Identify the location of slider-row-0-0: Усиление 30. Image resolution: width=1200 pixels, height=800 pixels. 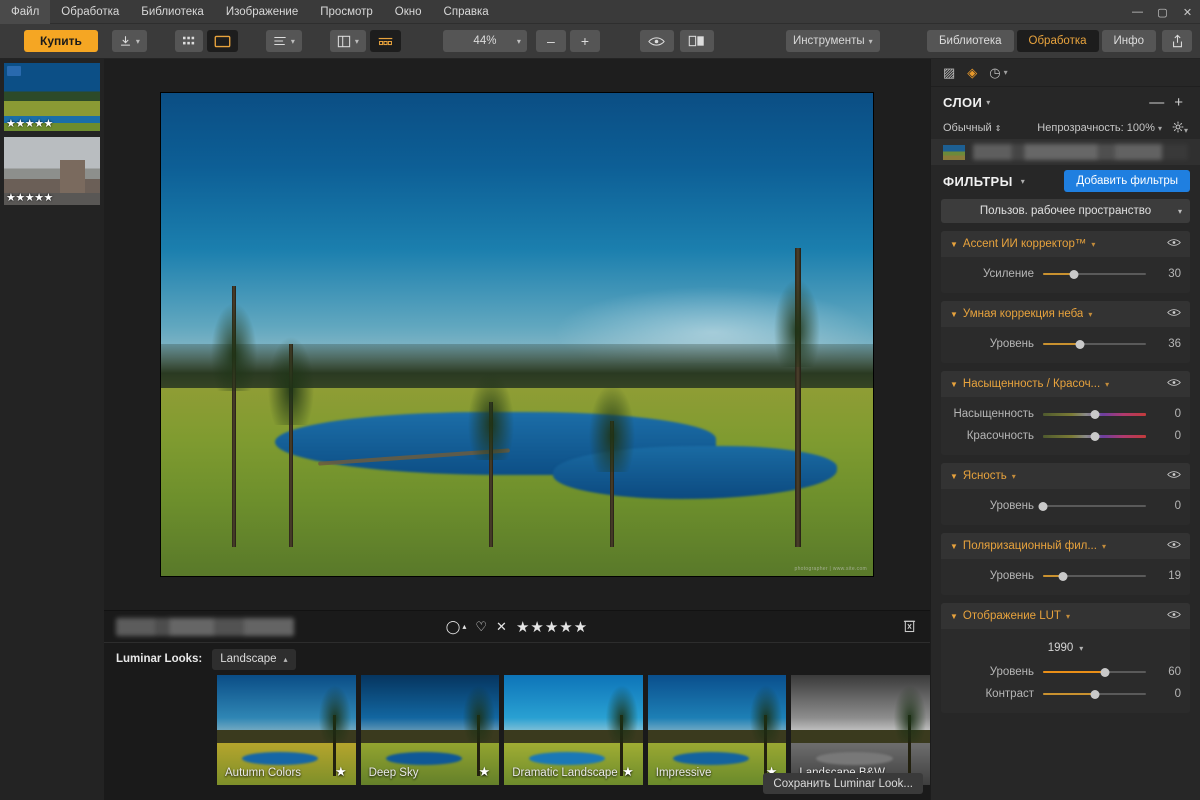
(1065, 274).